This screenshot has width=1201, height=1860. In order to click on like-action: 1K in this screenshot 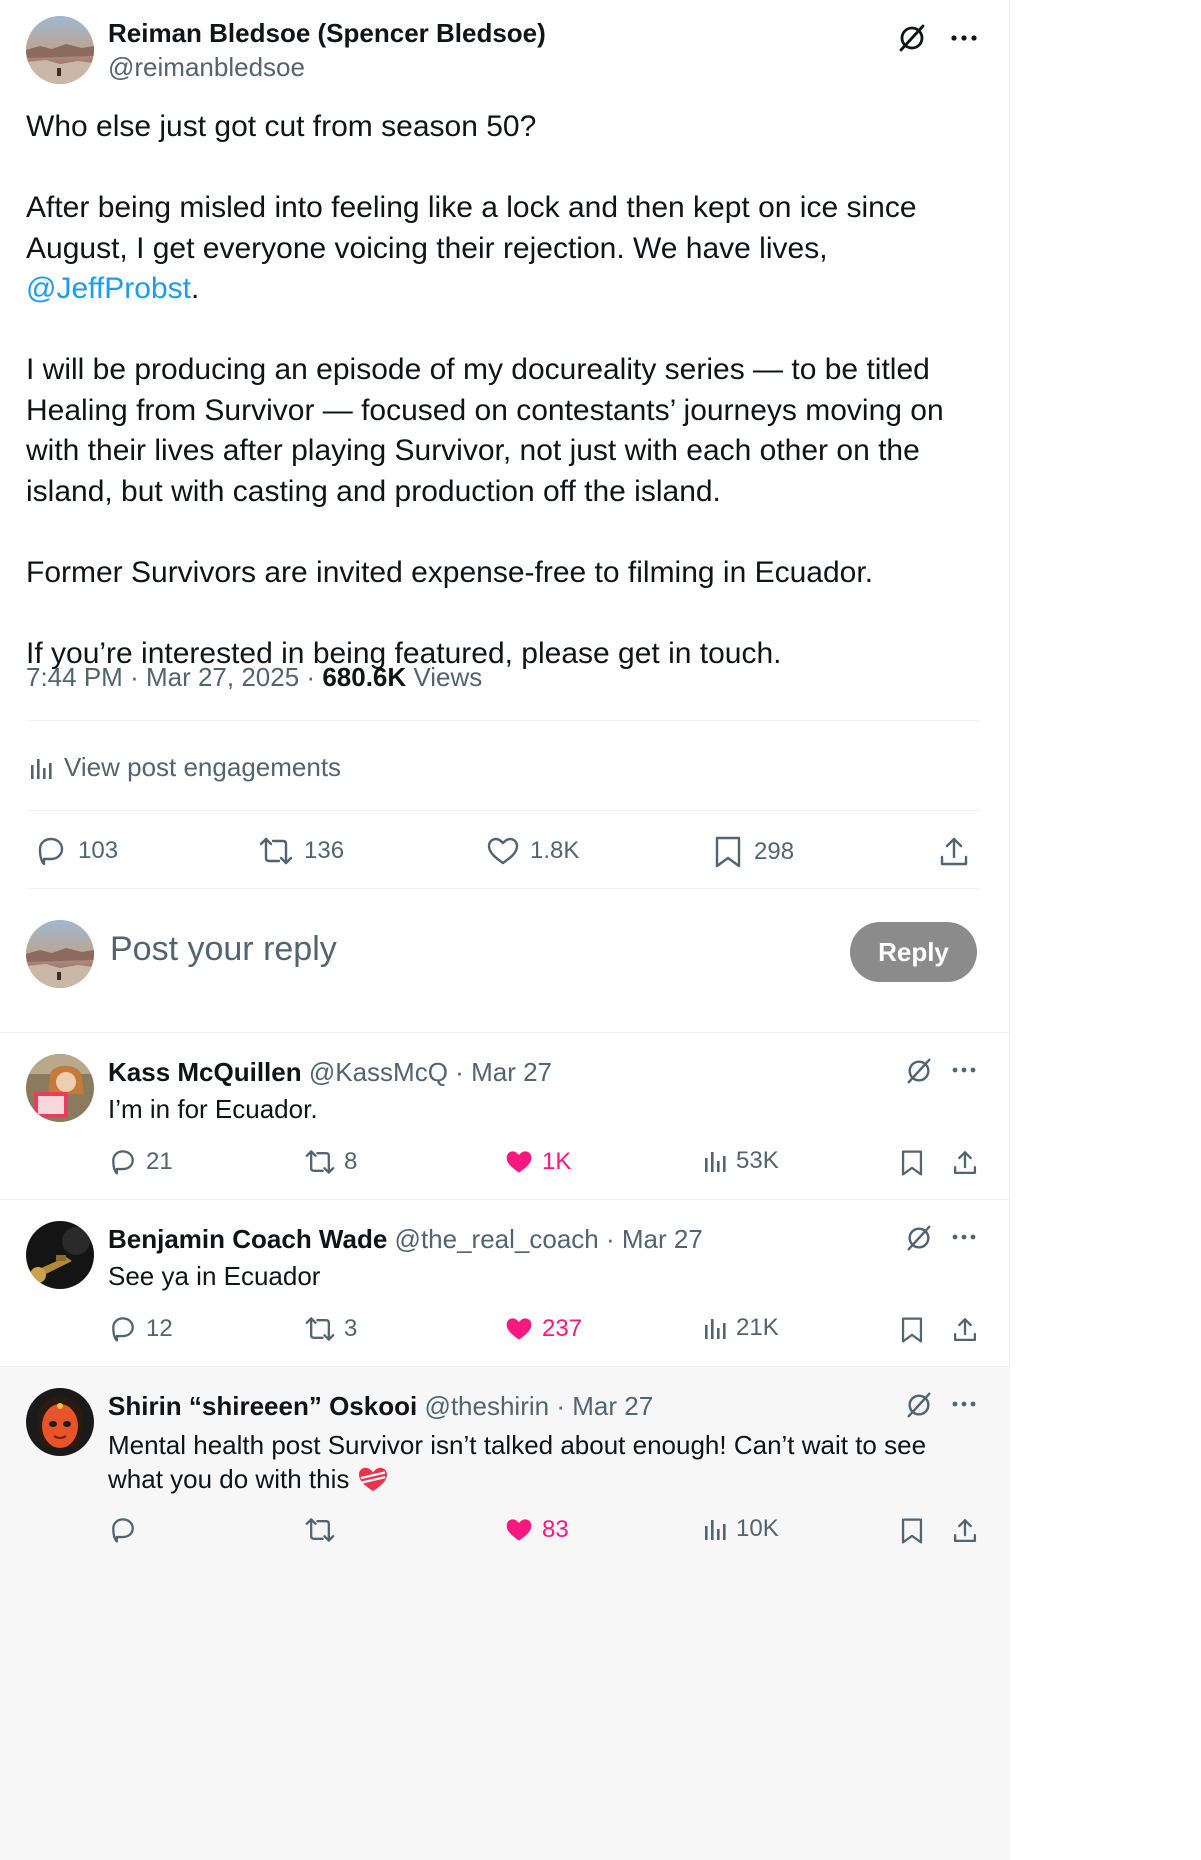, I will do `click(537, 1162)`.